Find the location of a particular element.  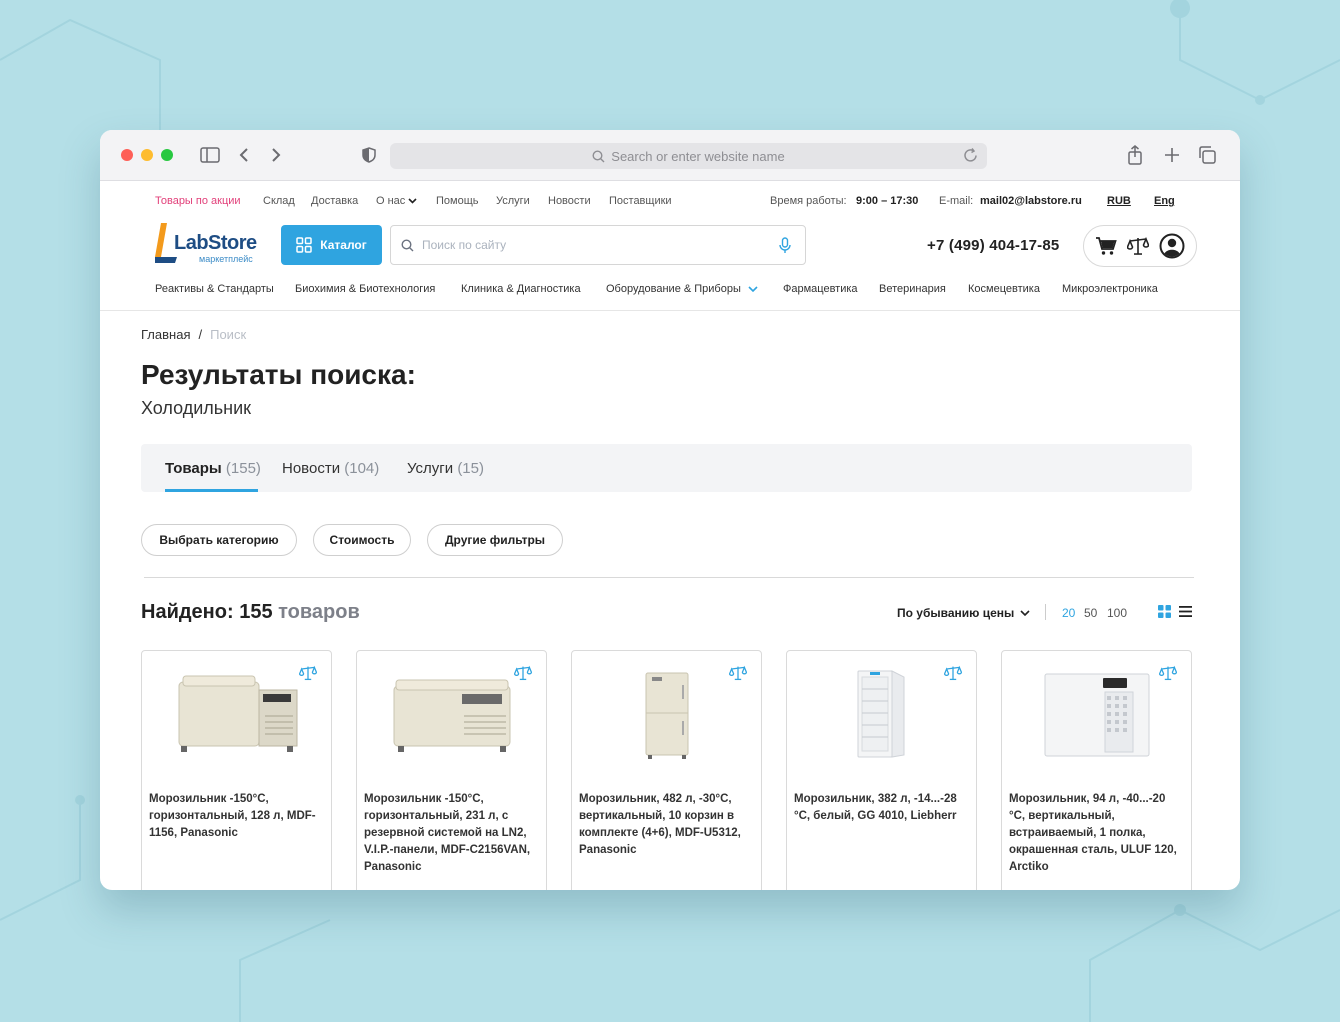

tab-products: Товары (155) is located at coordinates (213, 468).